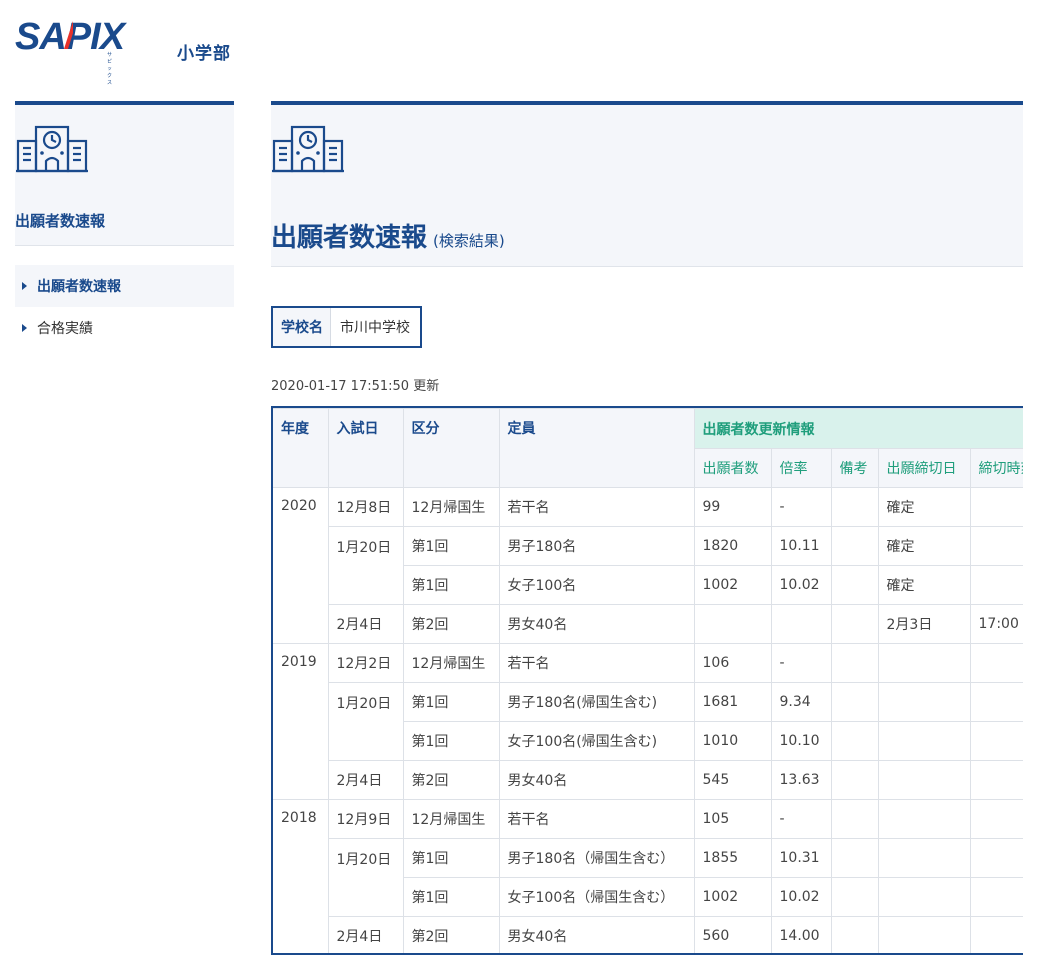 The height and width of the screenshot is (967, 1048). What do you see at coordinates (596, 741) in the screenshot?
I see `cell-capacity: 女子100名(帰国生含む)` at bounding box center [596, 741].